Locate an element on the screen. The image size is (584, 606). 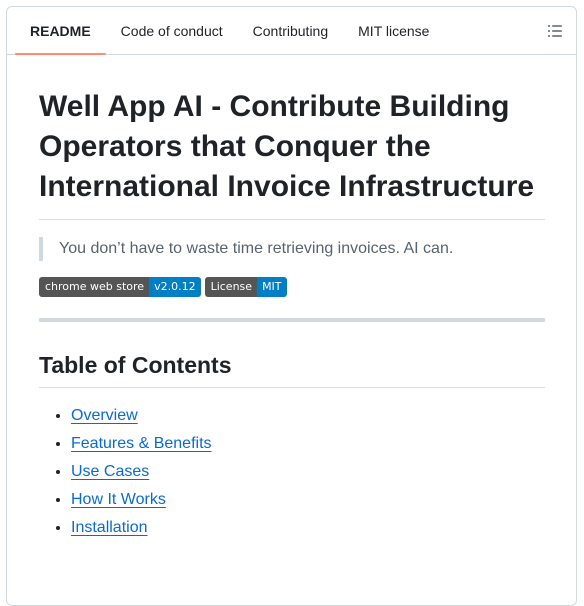
toc-link-installation: Installation is located at coordinates (109, 527).